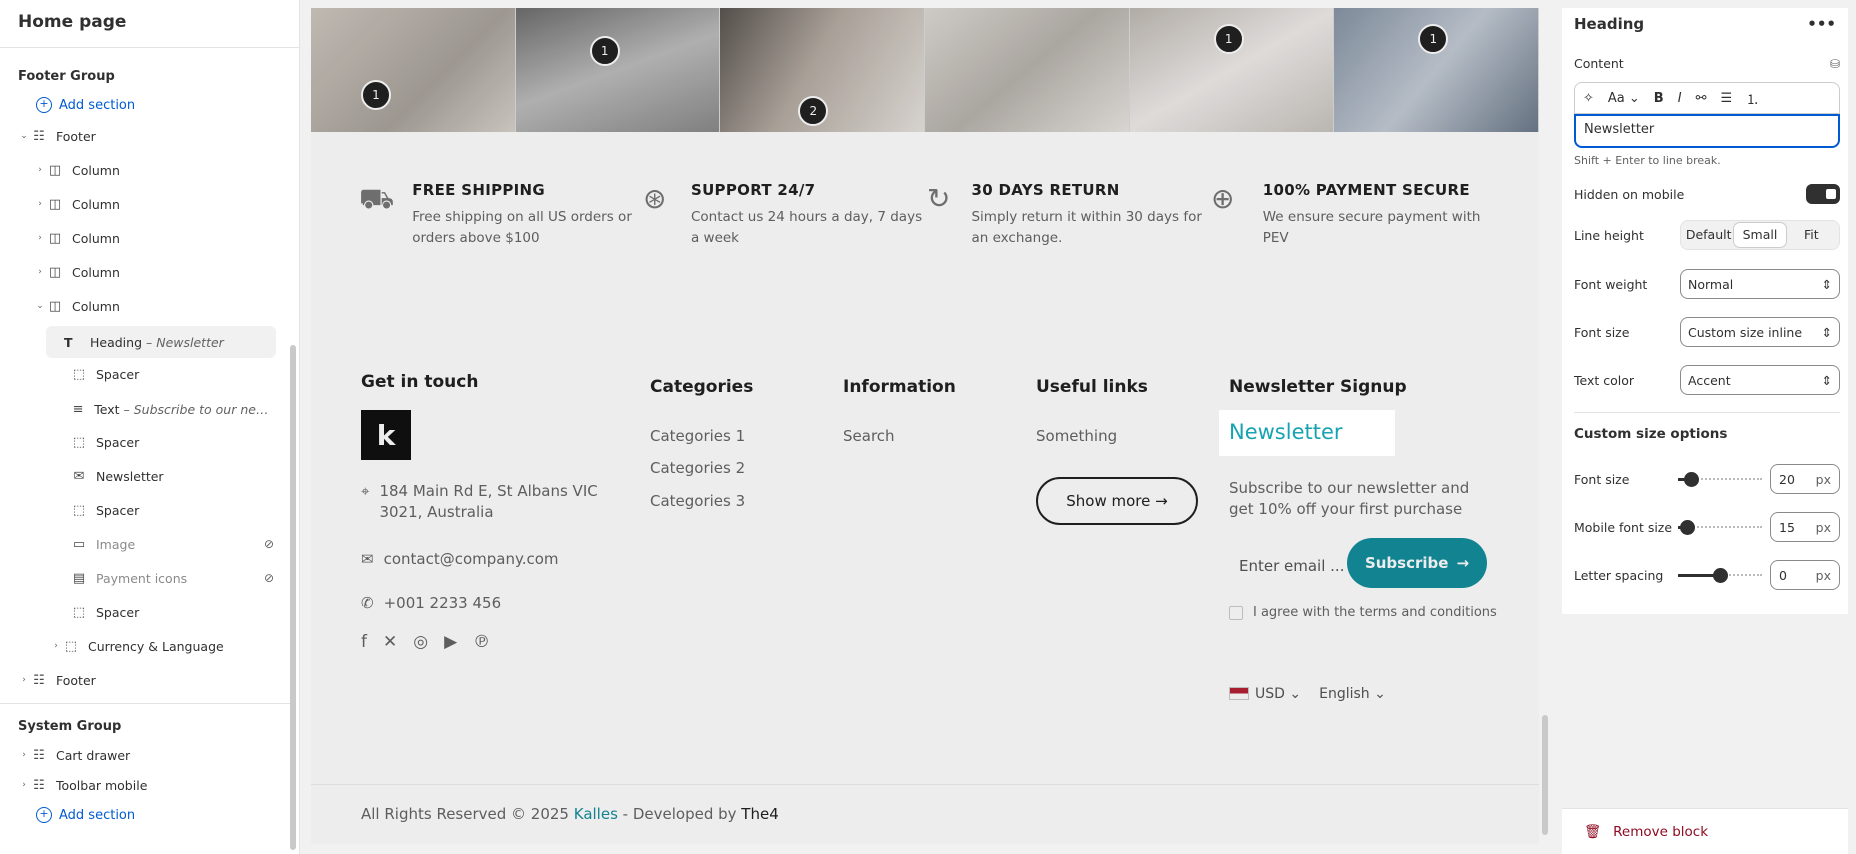  I want to click on tree-item-toolbar-mobile: › ☷ Toolbar mobile, so click(164, 785).